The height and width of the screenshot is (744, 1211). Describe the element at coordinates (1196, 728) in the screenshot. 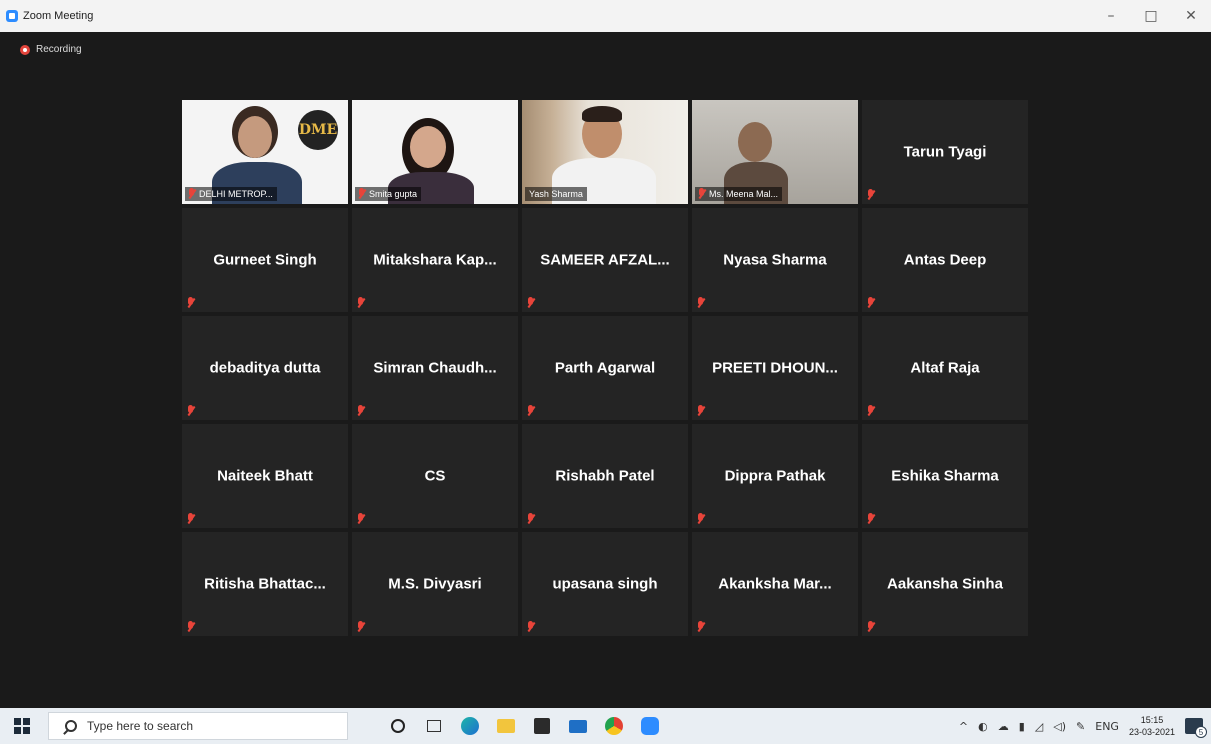

I see `notification-center-icon: 5` at that location.